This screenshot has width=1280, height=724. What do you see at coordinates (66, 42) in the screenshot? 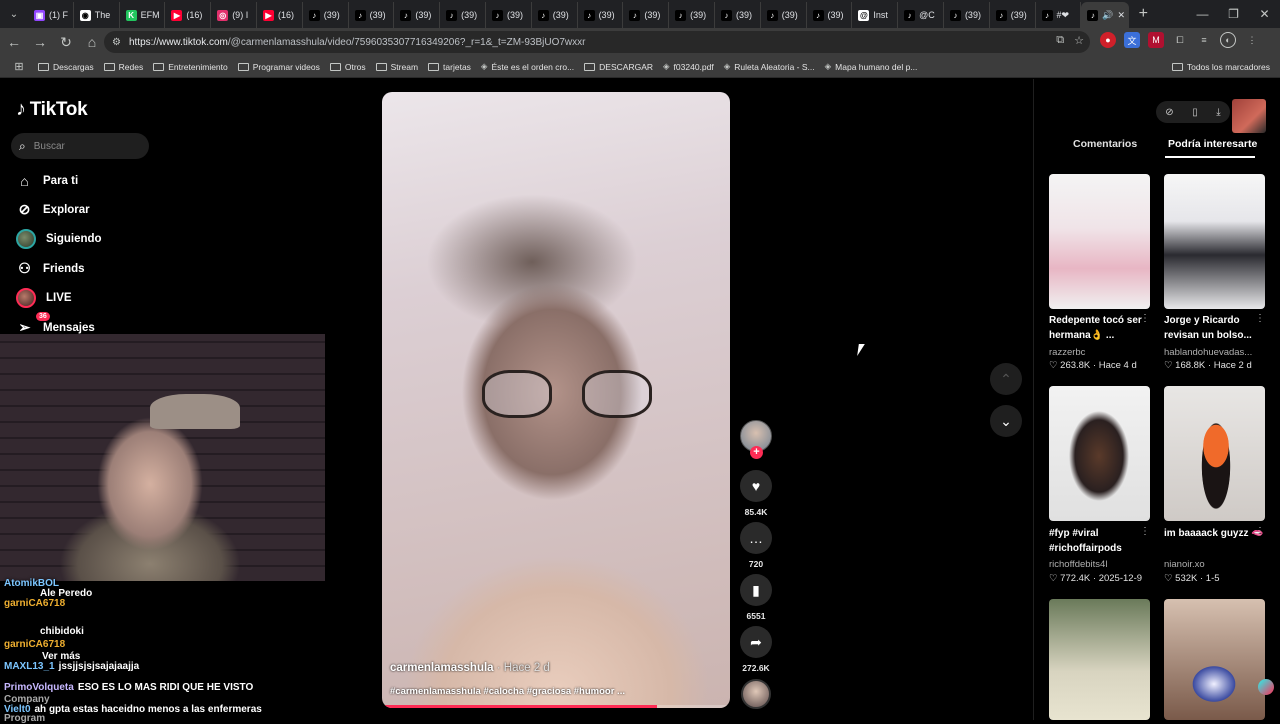
I see `reload-icon: ↻` at bounding box center [66, 42].